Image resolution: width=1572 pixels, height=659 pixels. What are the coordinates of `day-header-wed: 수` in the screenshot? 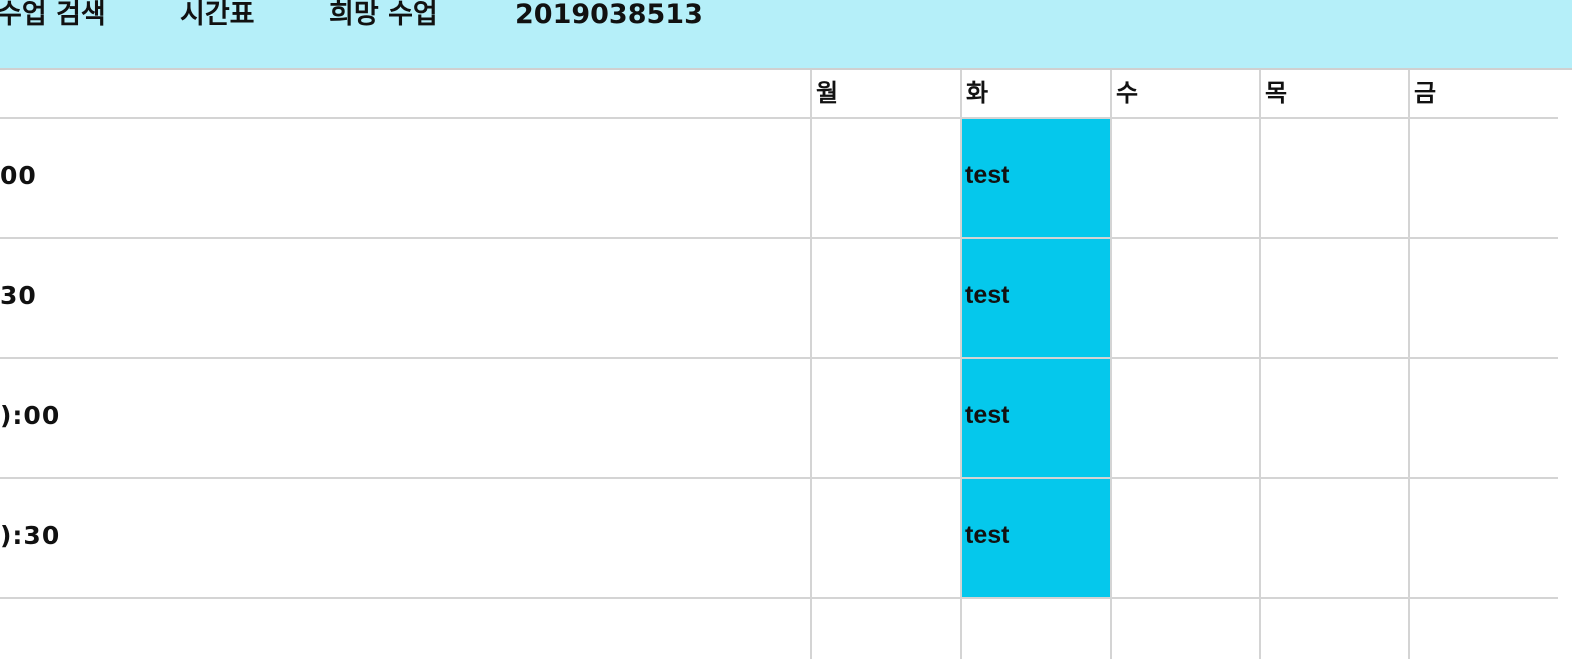 It's located at (1184, 93).